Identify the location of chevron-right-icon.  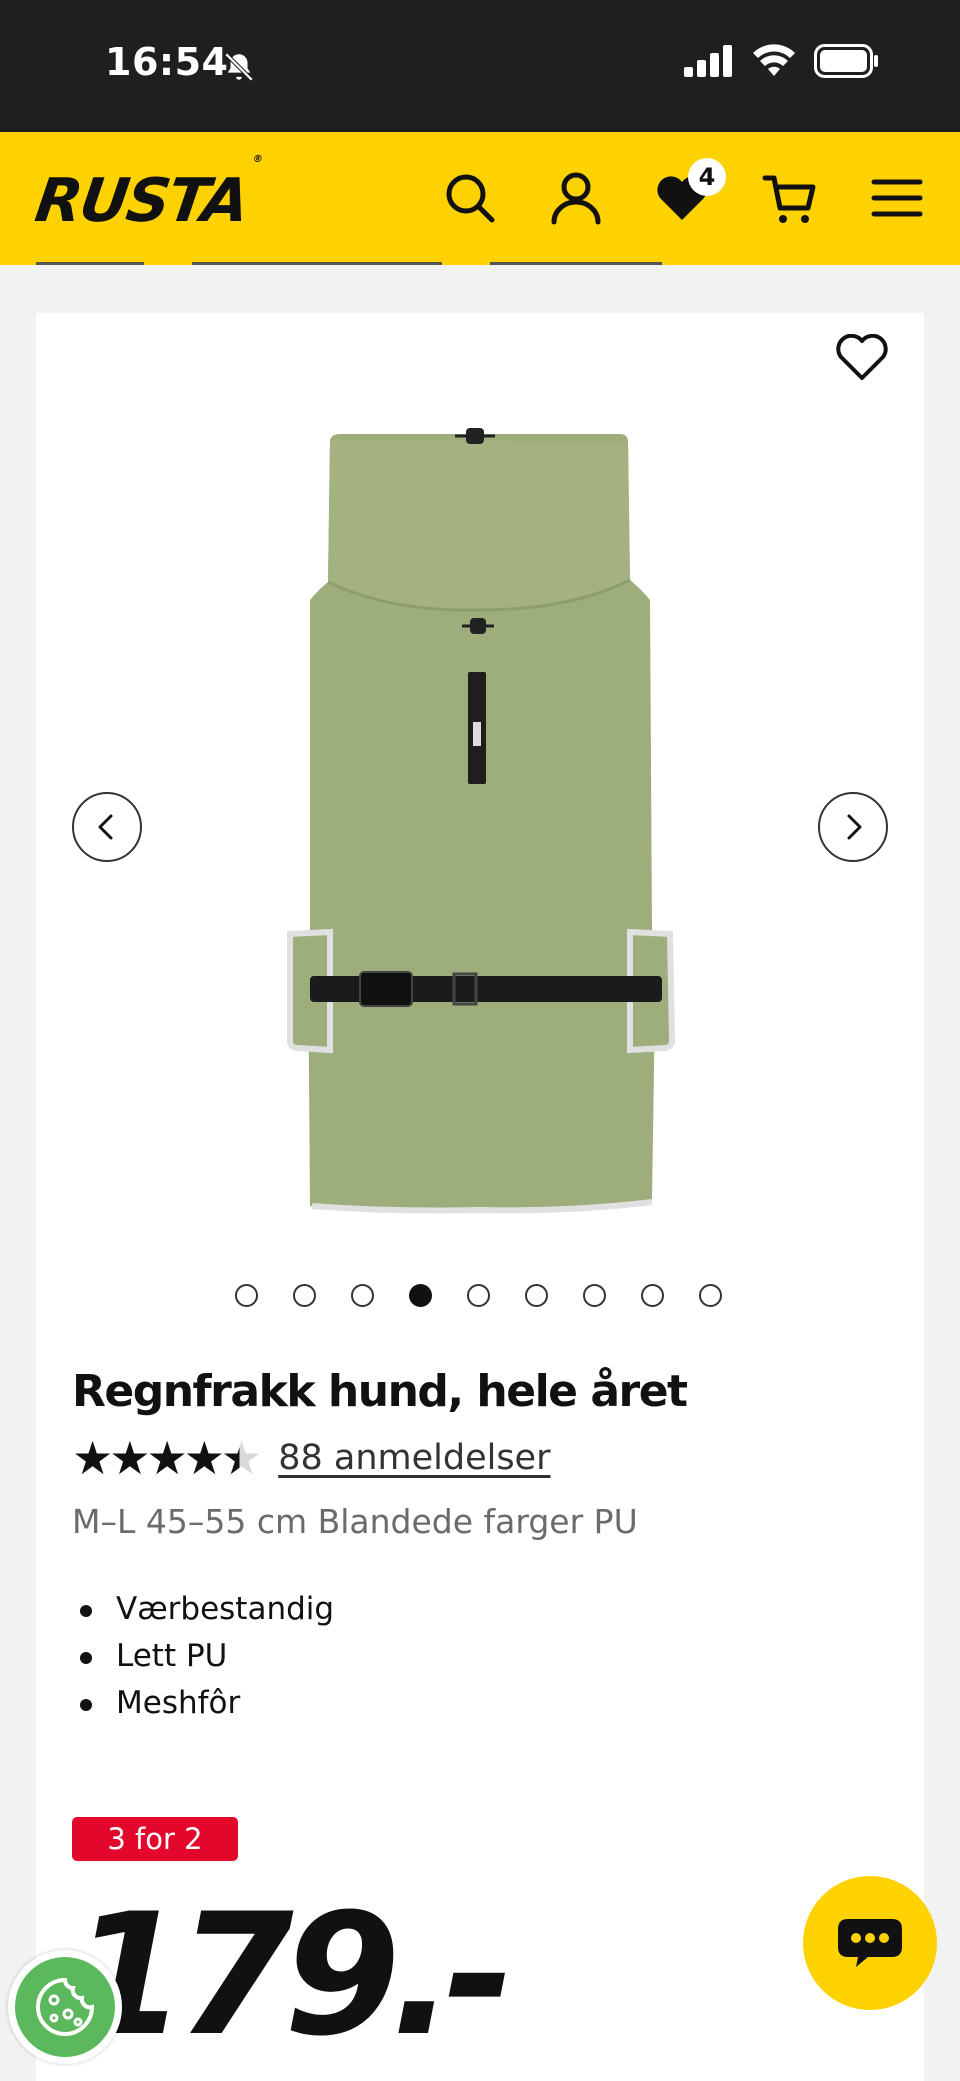
(854, 827).